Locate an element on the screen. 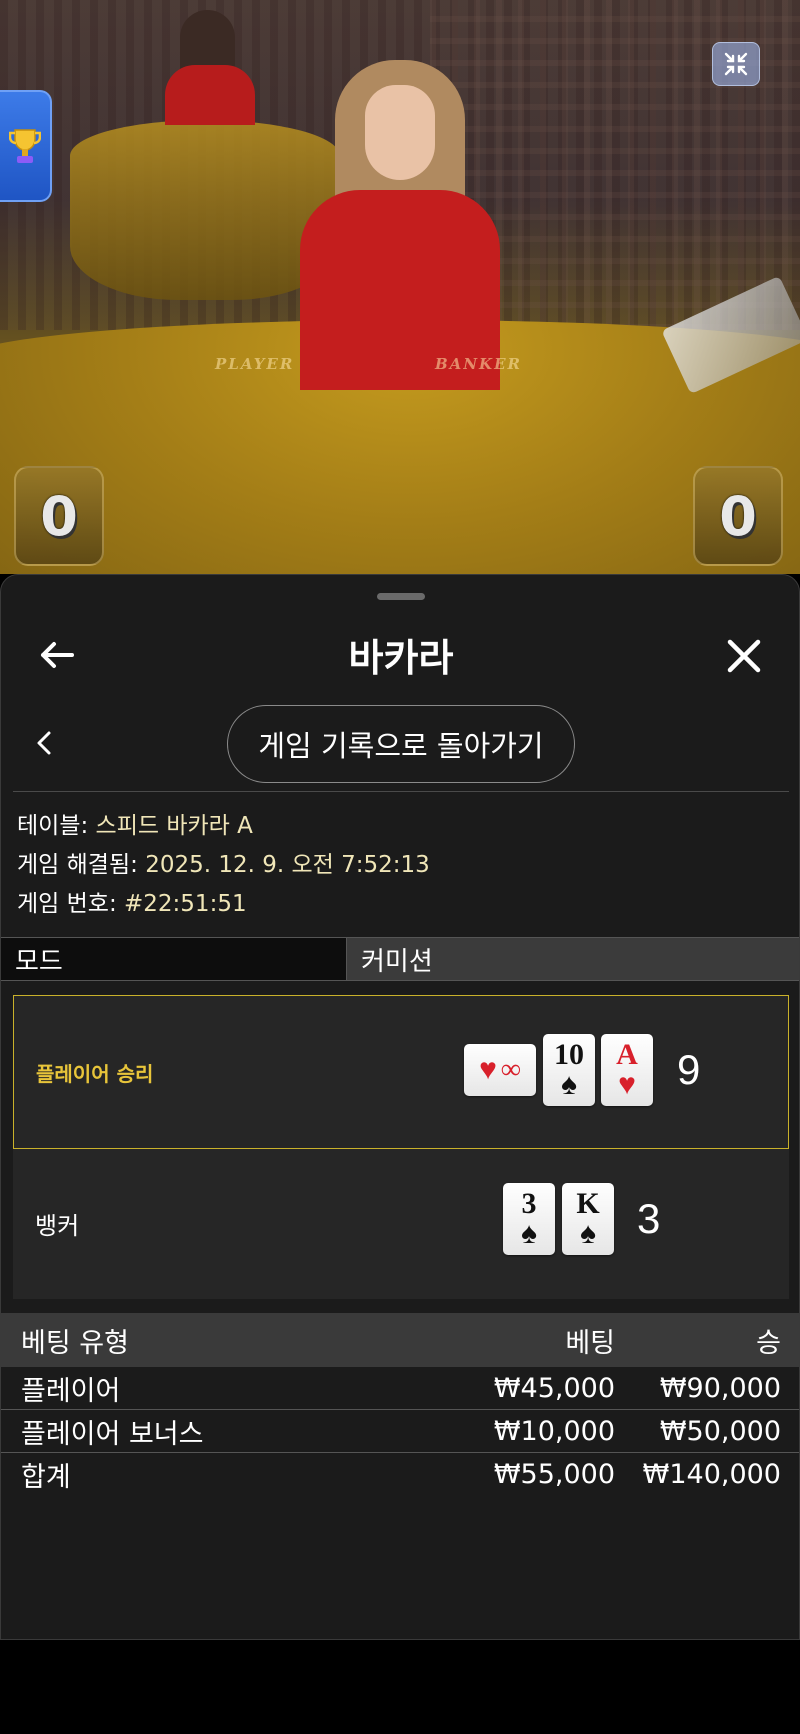 This screenshot has width=800, height=1734. banker-score: 0 is located at coordinates (738, 516).